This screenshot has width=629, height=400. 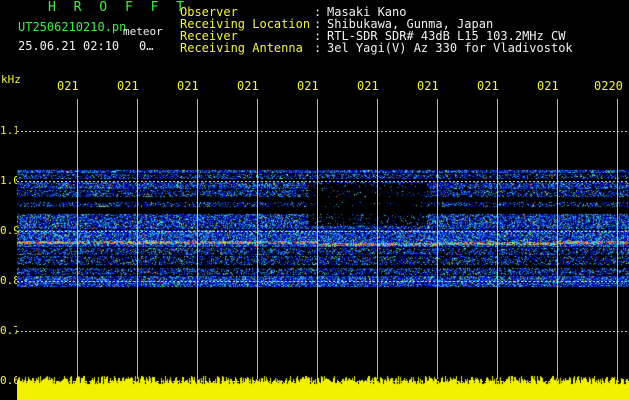 What do you see at coordinates (143, 31) in the screenshot?
I see `meteor-tag: meteor` at bounding box center [143, 31].